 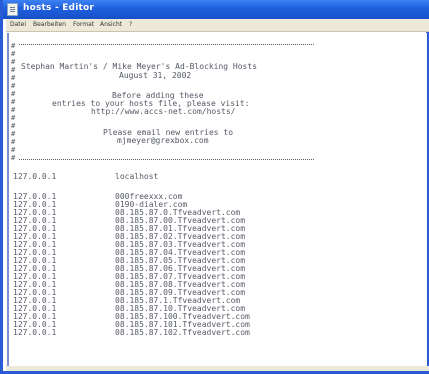 I want to click on localhost-ip: 127.0.0.1, so click(x=35, y=176).